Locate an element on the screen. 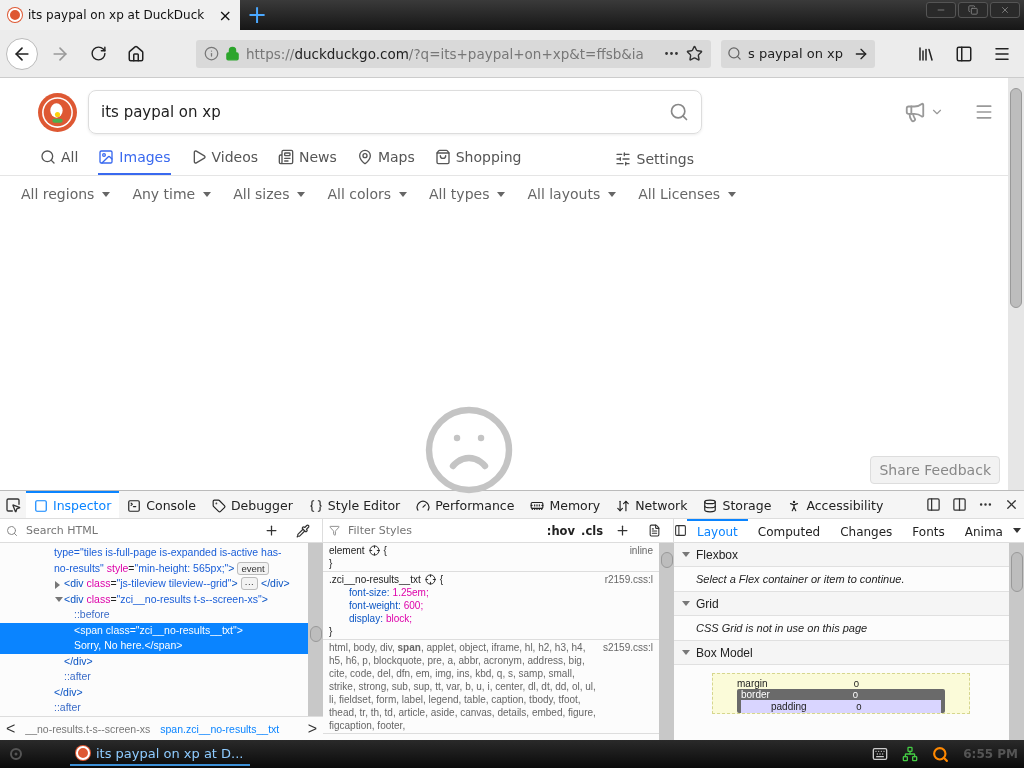  keyboard-icon is located at coordinates (880, 754).